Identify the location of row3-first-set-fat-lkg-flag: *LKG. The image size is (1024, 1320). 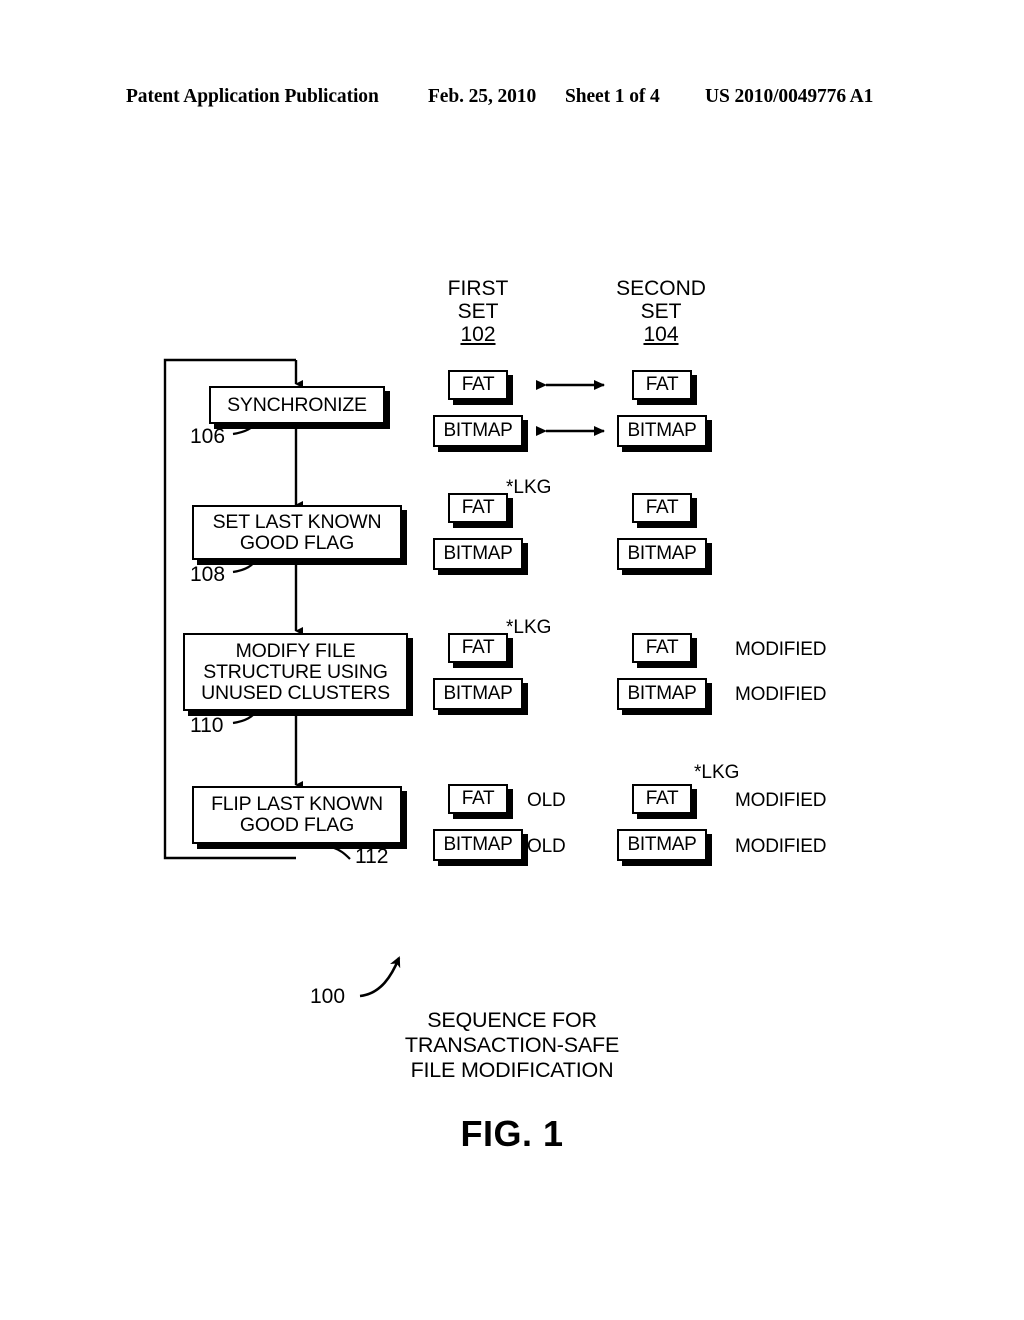
(529, 627).